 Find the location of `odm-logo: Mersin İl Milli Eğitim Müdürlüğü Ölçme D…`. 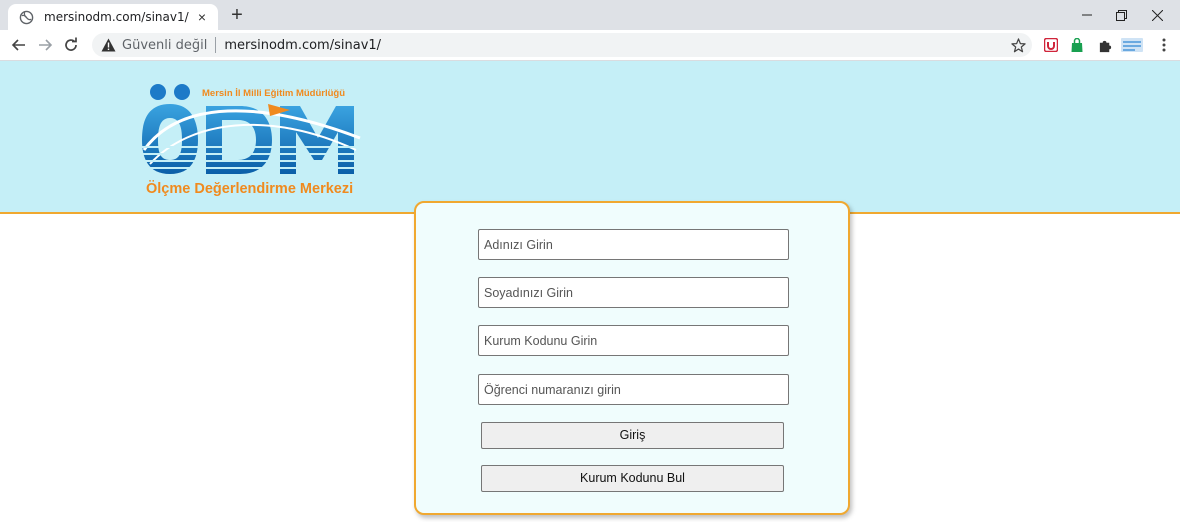

odm-logo: Mersin İl Milli Eğitim Müdürlüğü Ölçme D… is located at coordinates (255, 141).